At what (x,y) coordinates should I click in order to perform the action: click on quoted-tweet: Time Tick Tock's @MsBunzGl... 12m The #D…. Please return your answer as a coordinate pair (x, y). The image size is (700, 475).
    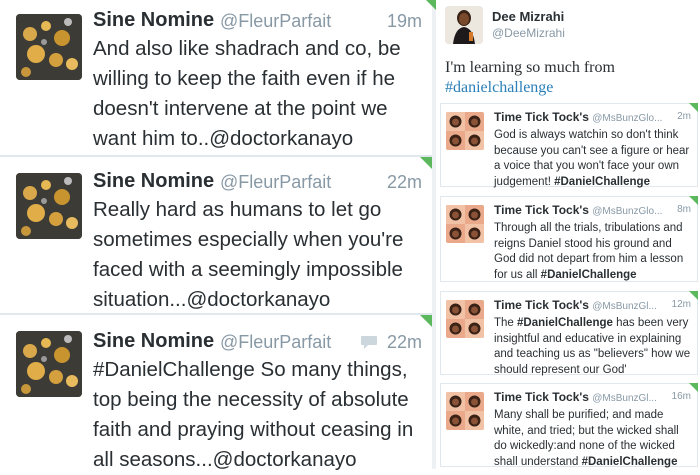
    Looking at the image, I should click on (569, 333).